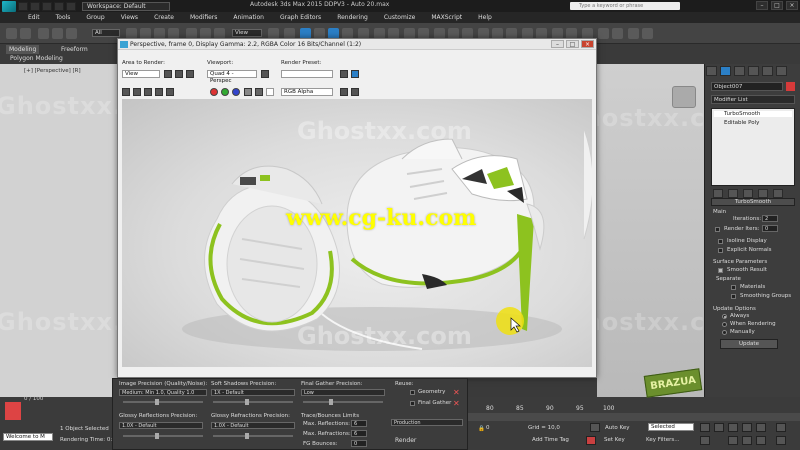 The height and width of the screenshot is (450, 800). Describe the element at coordinates (711, 71) in the screenshot. I see `create-tab-icon` at that location.